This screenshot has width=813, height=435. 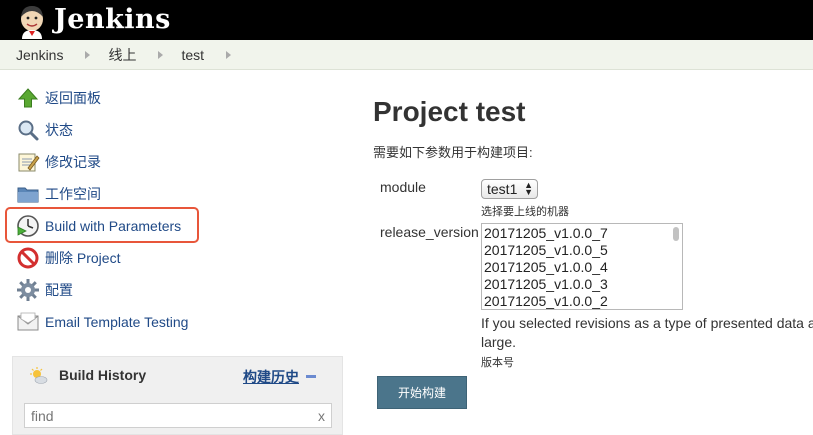 What do you see at coordinates (73, 162) in the screenshot?
I see `task-label: 修改记录` at bounding box center [73, 162].